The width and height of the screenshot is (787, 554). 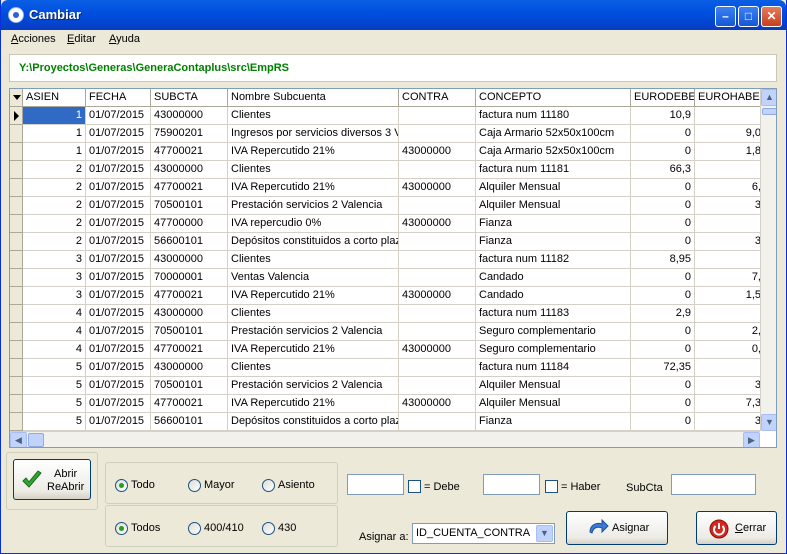 What do you see at coordinates (771, 16) in the screenshot?
I see `close-button: ✕` at bounding box center [771, 16].